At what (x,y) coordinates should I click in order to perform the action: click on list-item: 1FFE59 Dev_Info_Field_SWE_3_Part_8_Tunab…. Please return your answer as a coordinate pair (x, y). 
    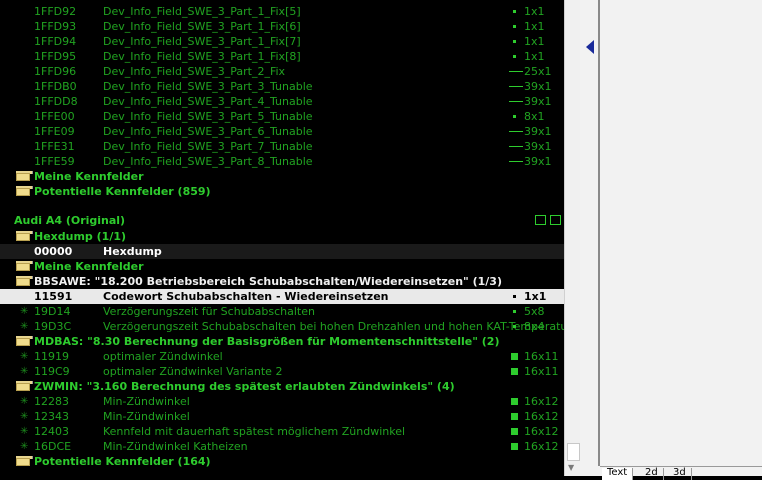
    Looking at the image, I should click on (282, 161).